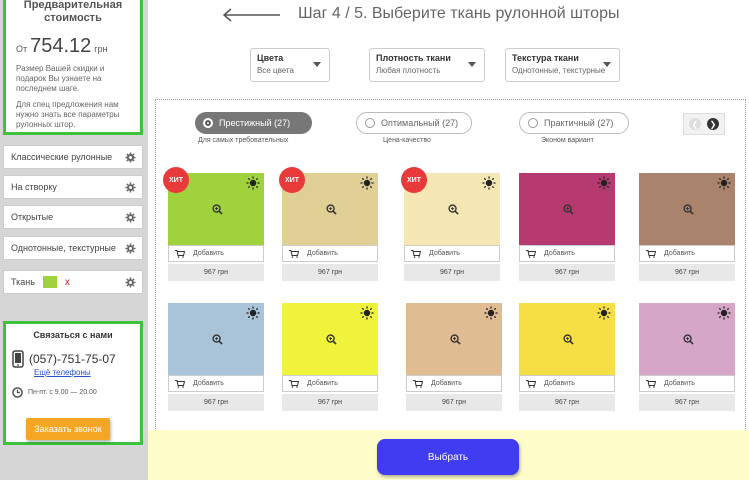  Describe the element at coordinates (448, 457) in the screenshot. I see `choose-button: Выбрать` at that location.